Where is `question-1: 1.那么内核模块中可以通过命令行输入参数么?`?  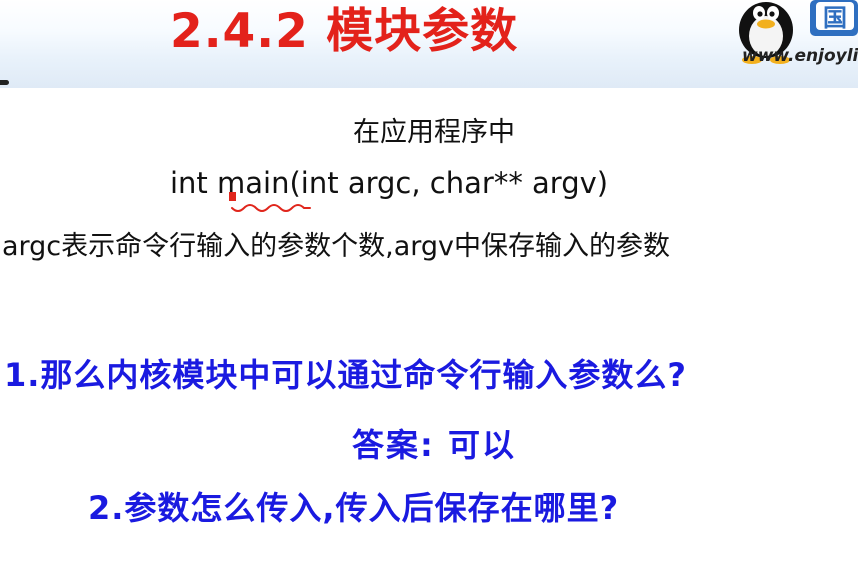
question-1: 1.那么内核模块中可以通过命令行输入参数么? is located at coordinates (345, 375).